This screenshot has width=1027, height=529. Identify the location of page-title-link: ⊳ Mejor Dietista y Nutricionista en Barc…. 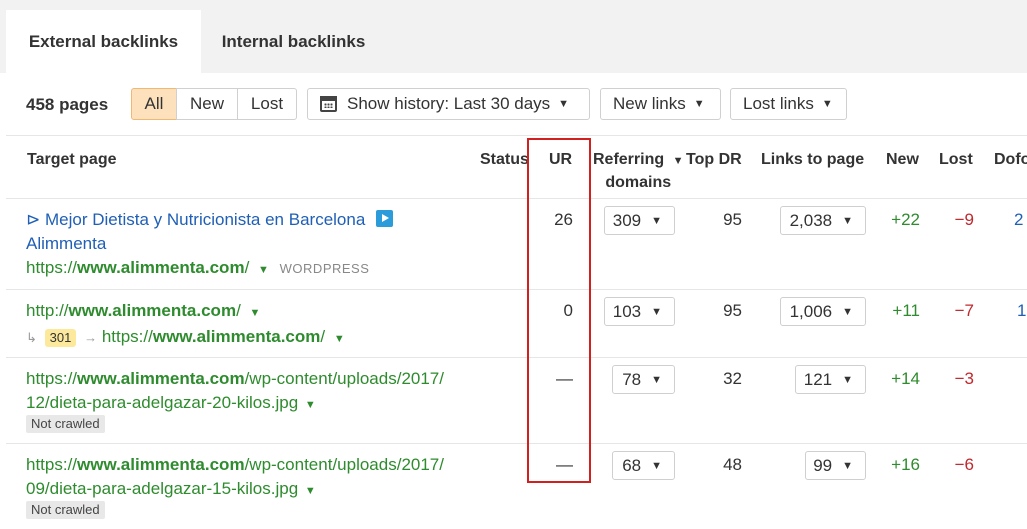
(198, 219).